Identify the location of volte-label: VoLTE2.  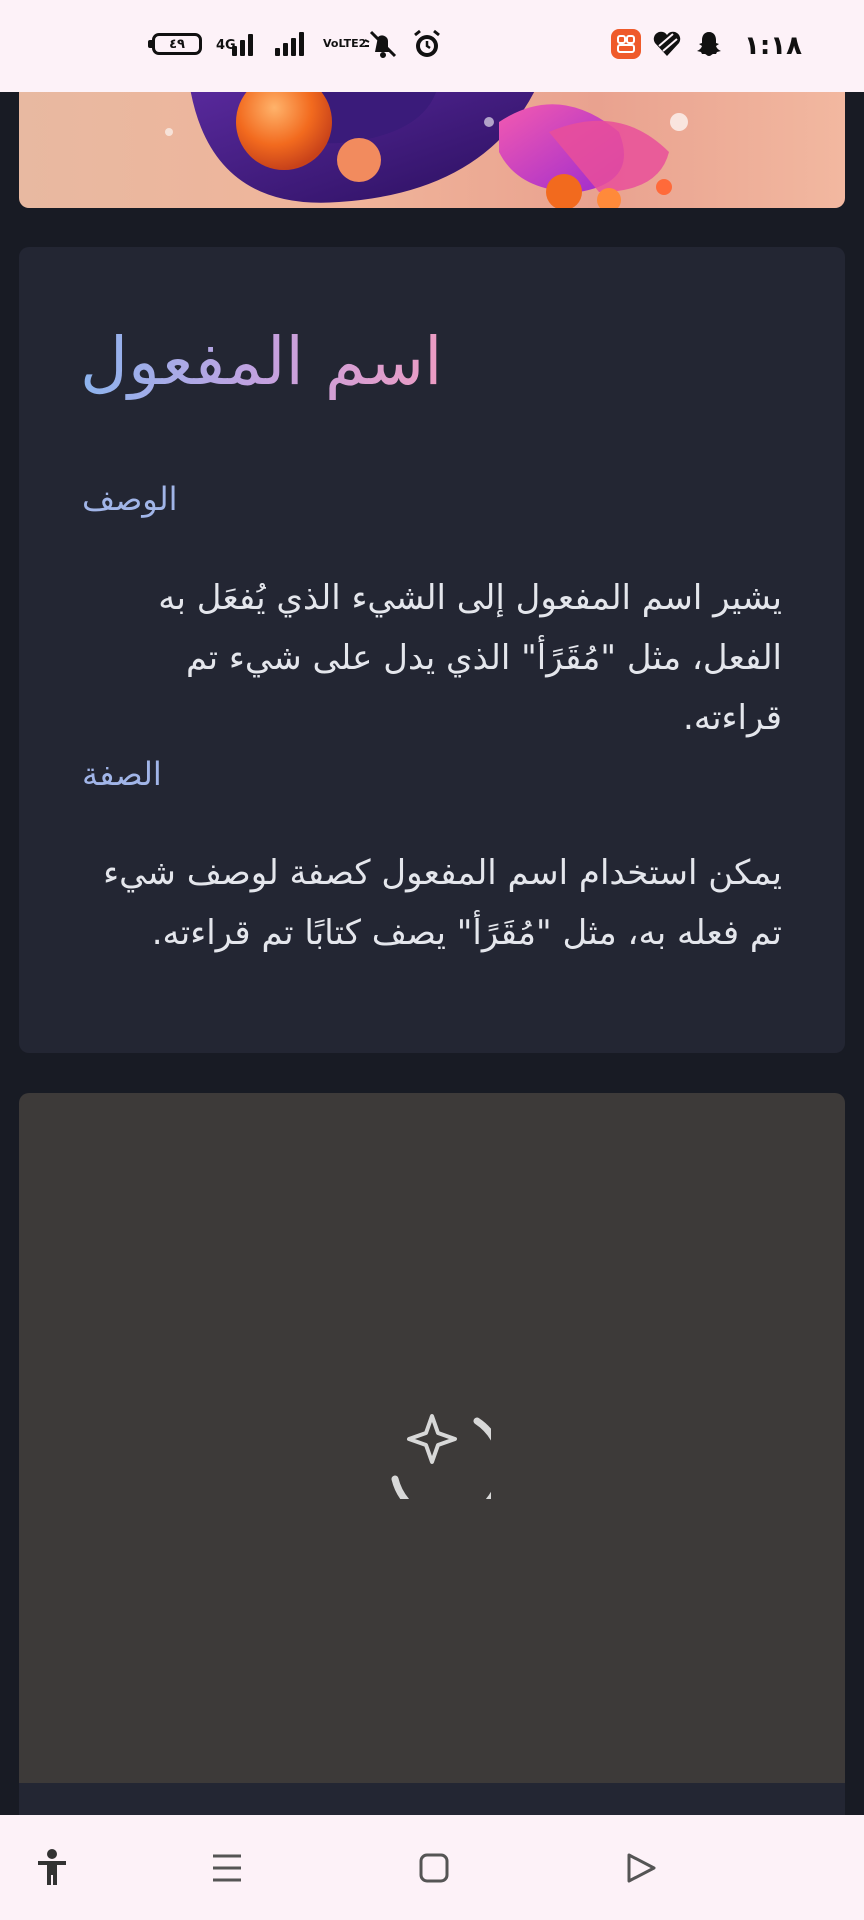
(345, 43).